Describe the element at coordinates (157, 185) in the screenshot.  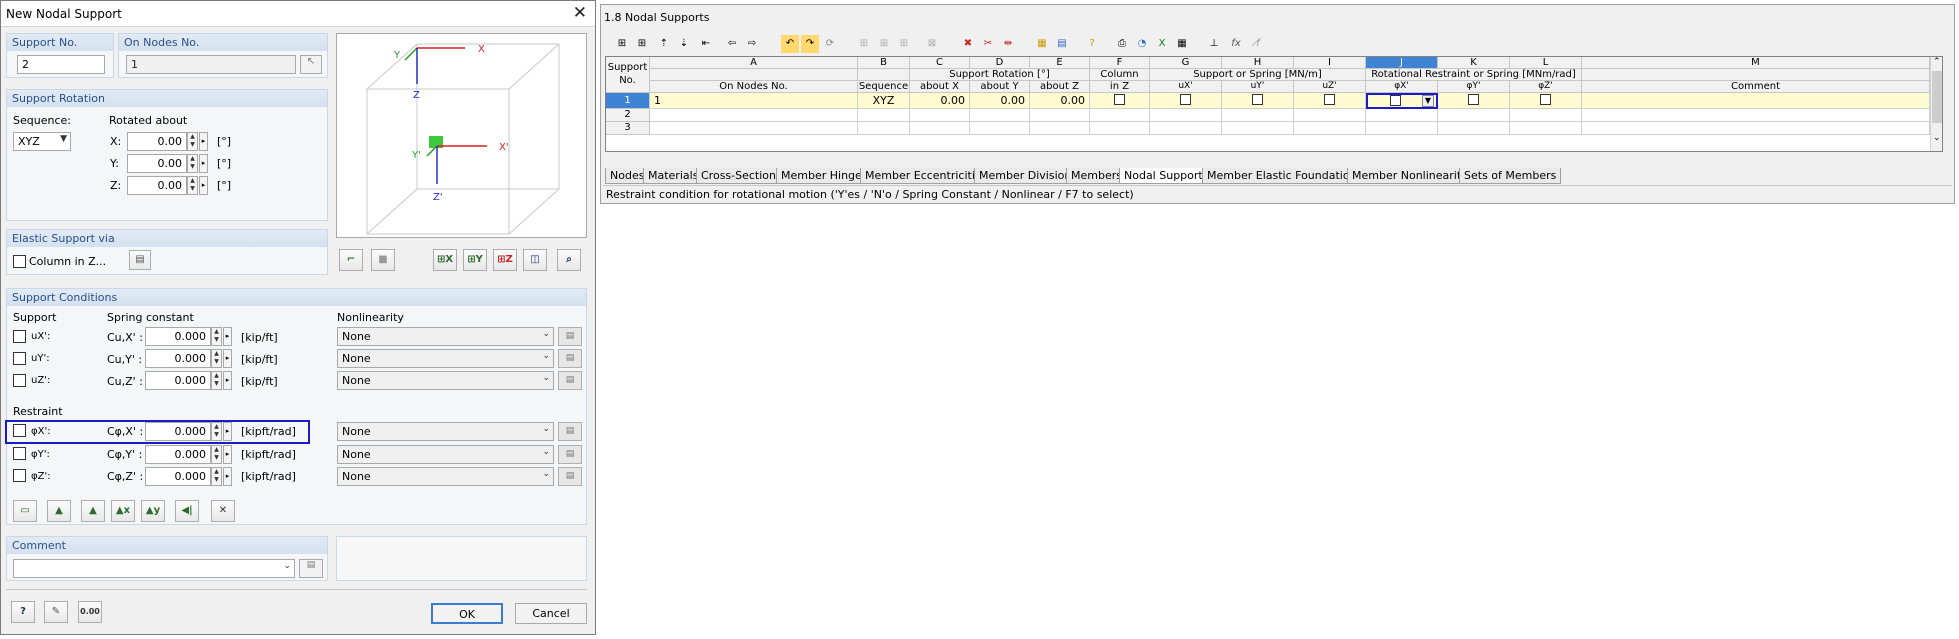
I see `rot-z-input: 0.00` at that location.